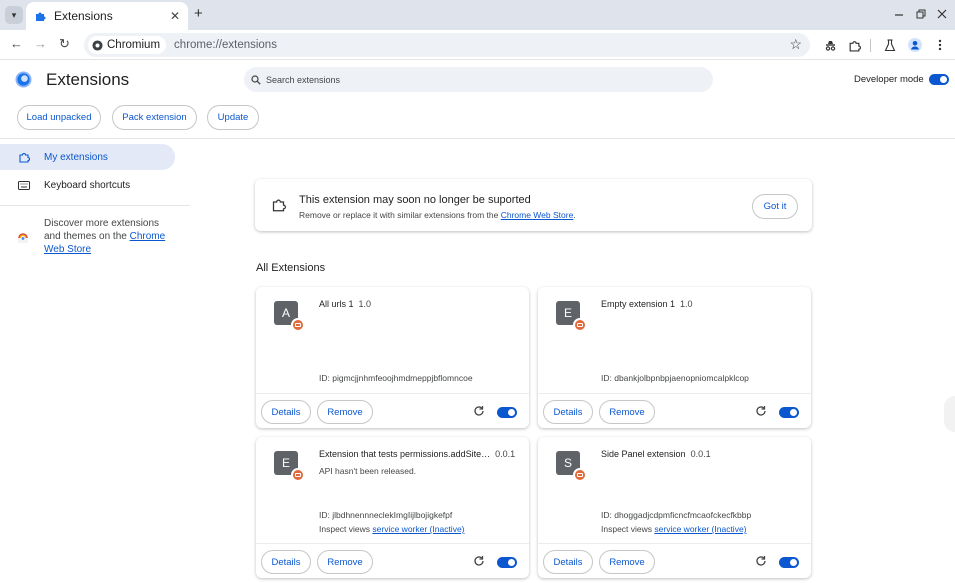 This screenshot has height=583, width=955. Describe the element at coordinates (24, 185) in the screenshot. I see `keyboard-icon` at that location.